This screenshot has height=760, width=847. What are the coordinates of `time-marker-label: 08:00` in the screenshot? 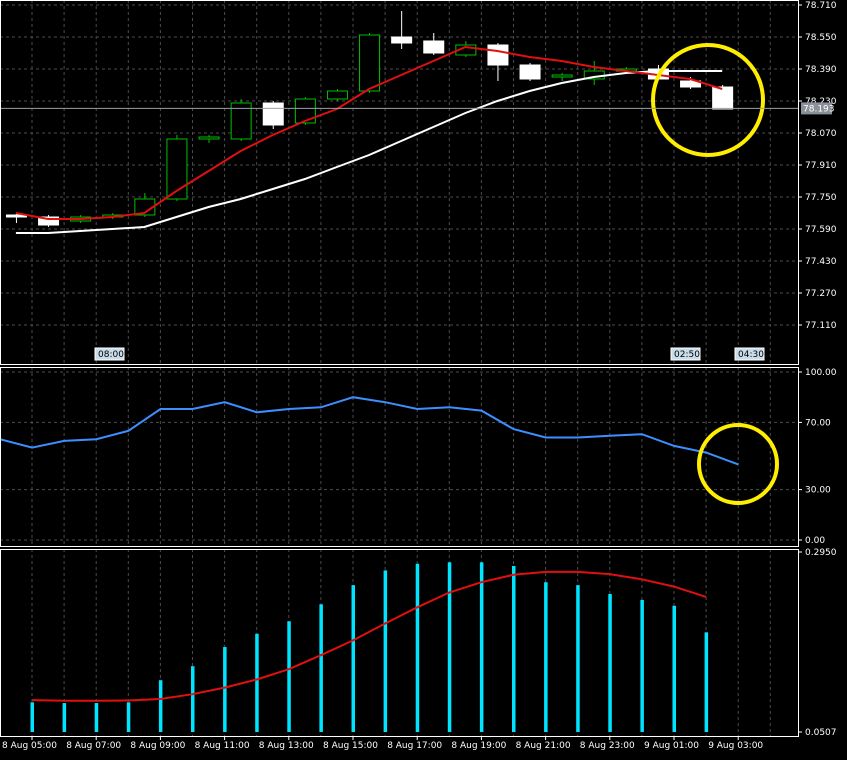 It's located at (111, 355).